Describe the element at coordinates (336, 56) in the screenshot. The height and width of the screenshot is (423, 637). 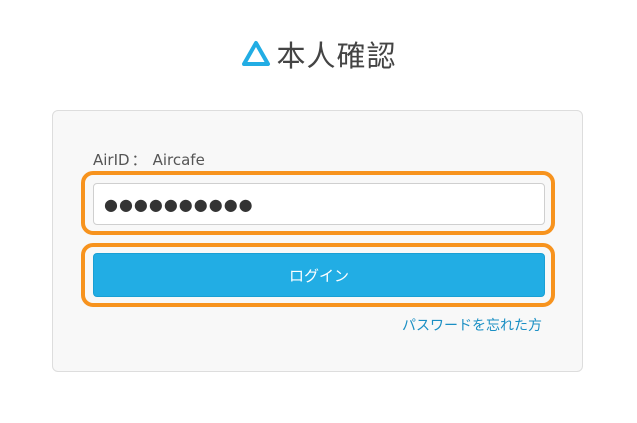
I see `page-title: 本人確認` at that location.